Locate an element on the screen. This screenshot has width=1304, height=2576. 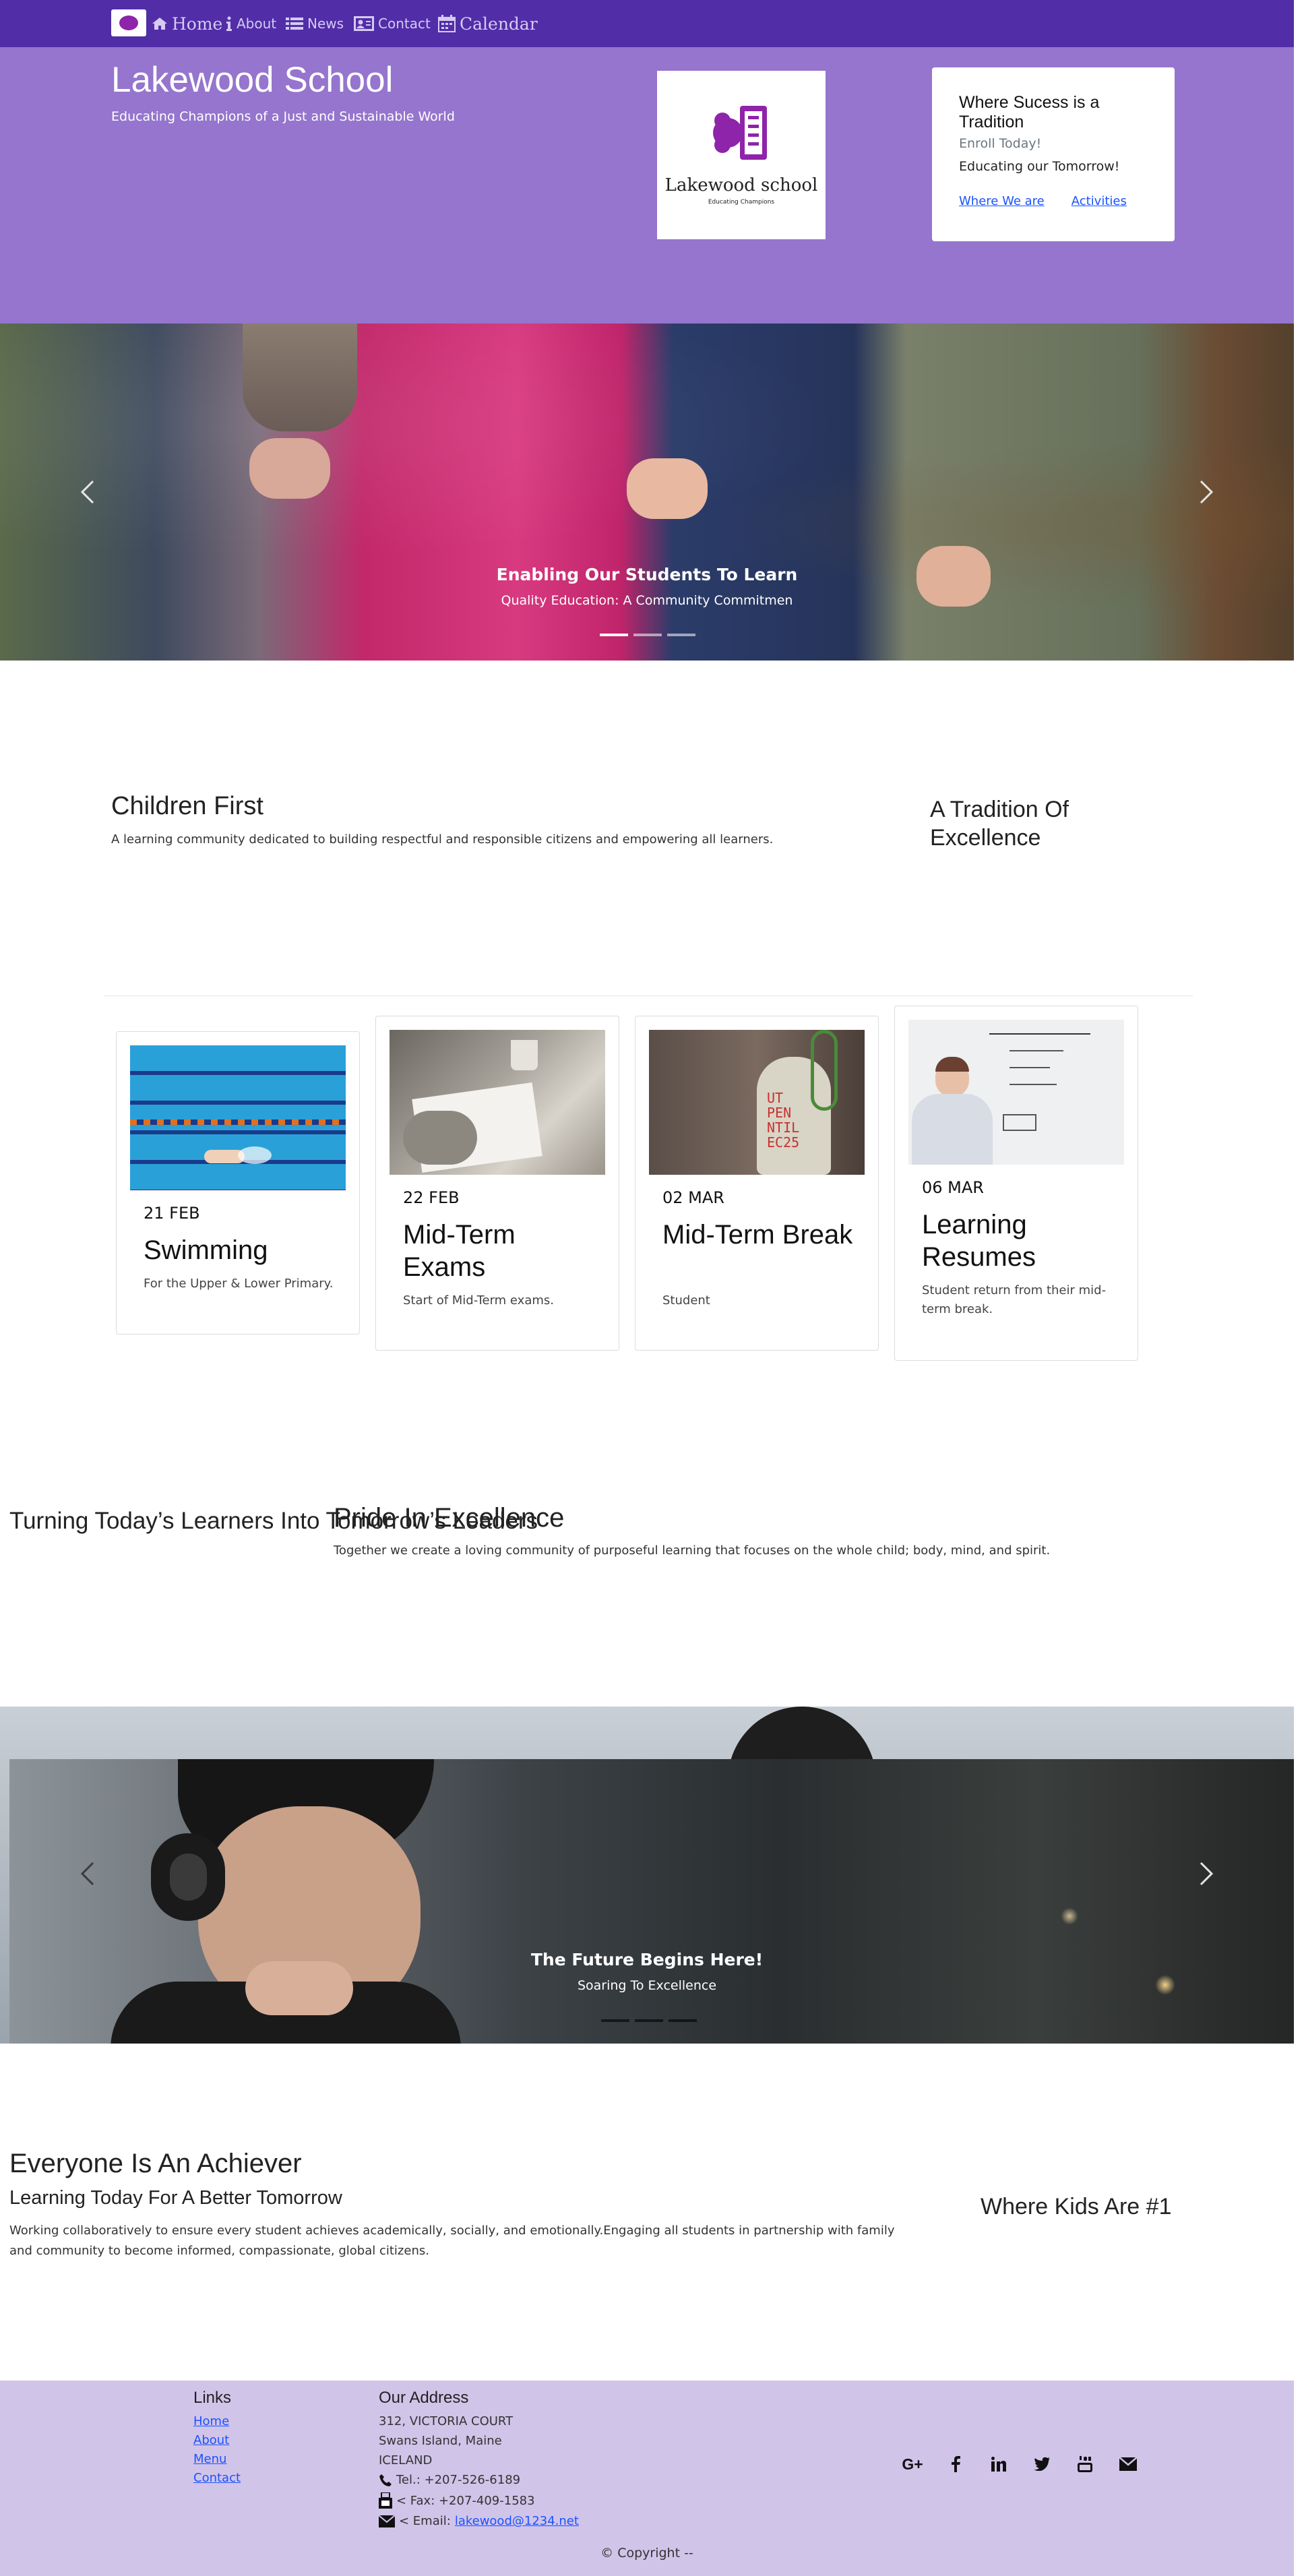
youtube-icon is located at coordinates (1085, 2464).